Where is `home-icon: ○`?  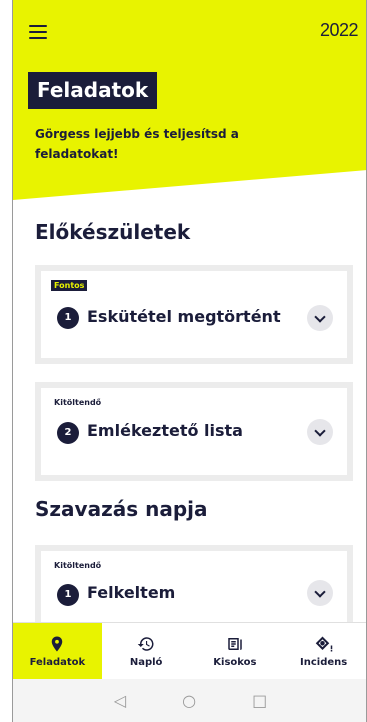 home-icon: ○ is located at coordinates (189, 700).